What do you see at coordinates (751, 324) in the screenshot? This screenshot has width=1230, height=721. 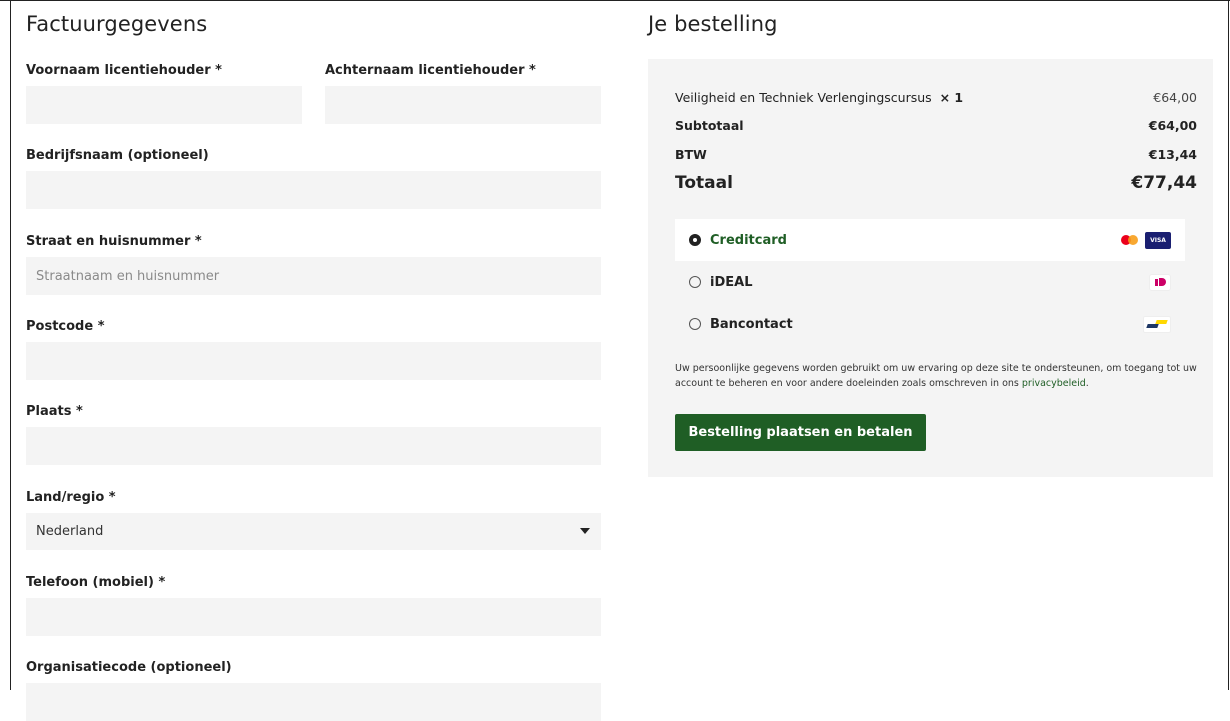 I see `bancontact-label: Bancontact` at bounding box center [751, 324].